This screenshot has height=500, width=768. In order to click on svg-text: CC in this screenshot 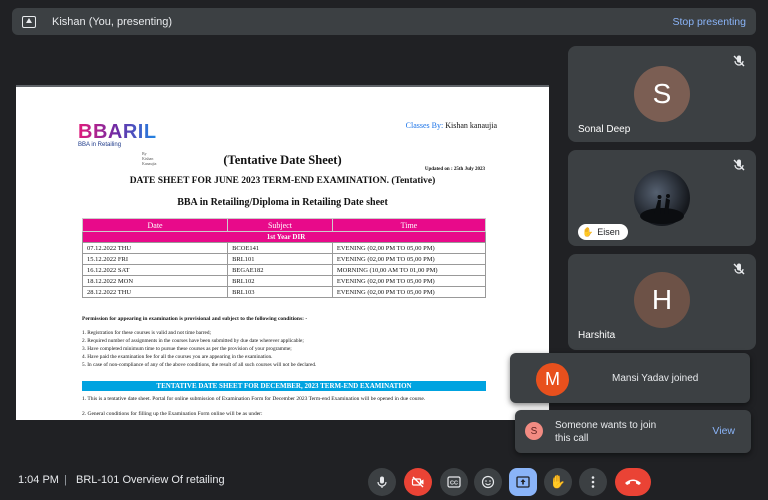, I will do `click(454, 484)`.